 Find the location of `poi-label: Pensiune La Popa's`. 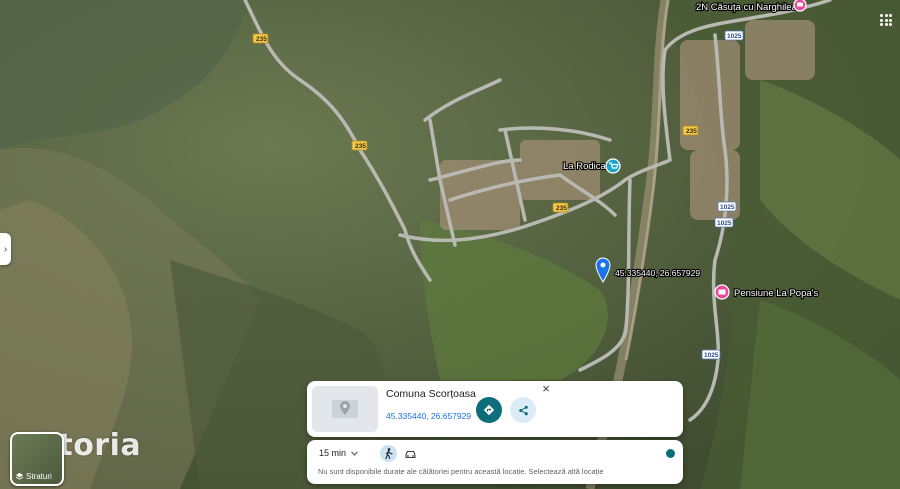

poi-label: Pensiune La Popa's is located at coordinates (776, 293).